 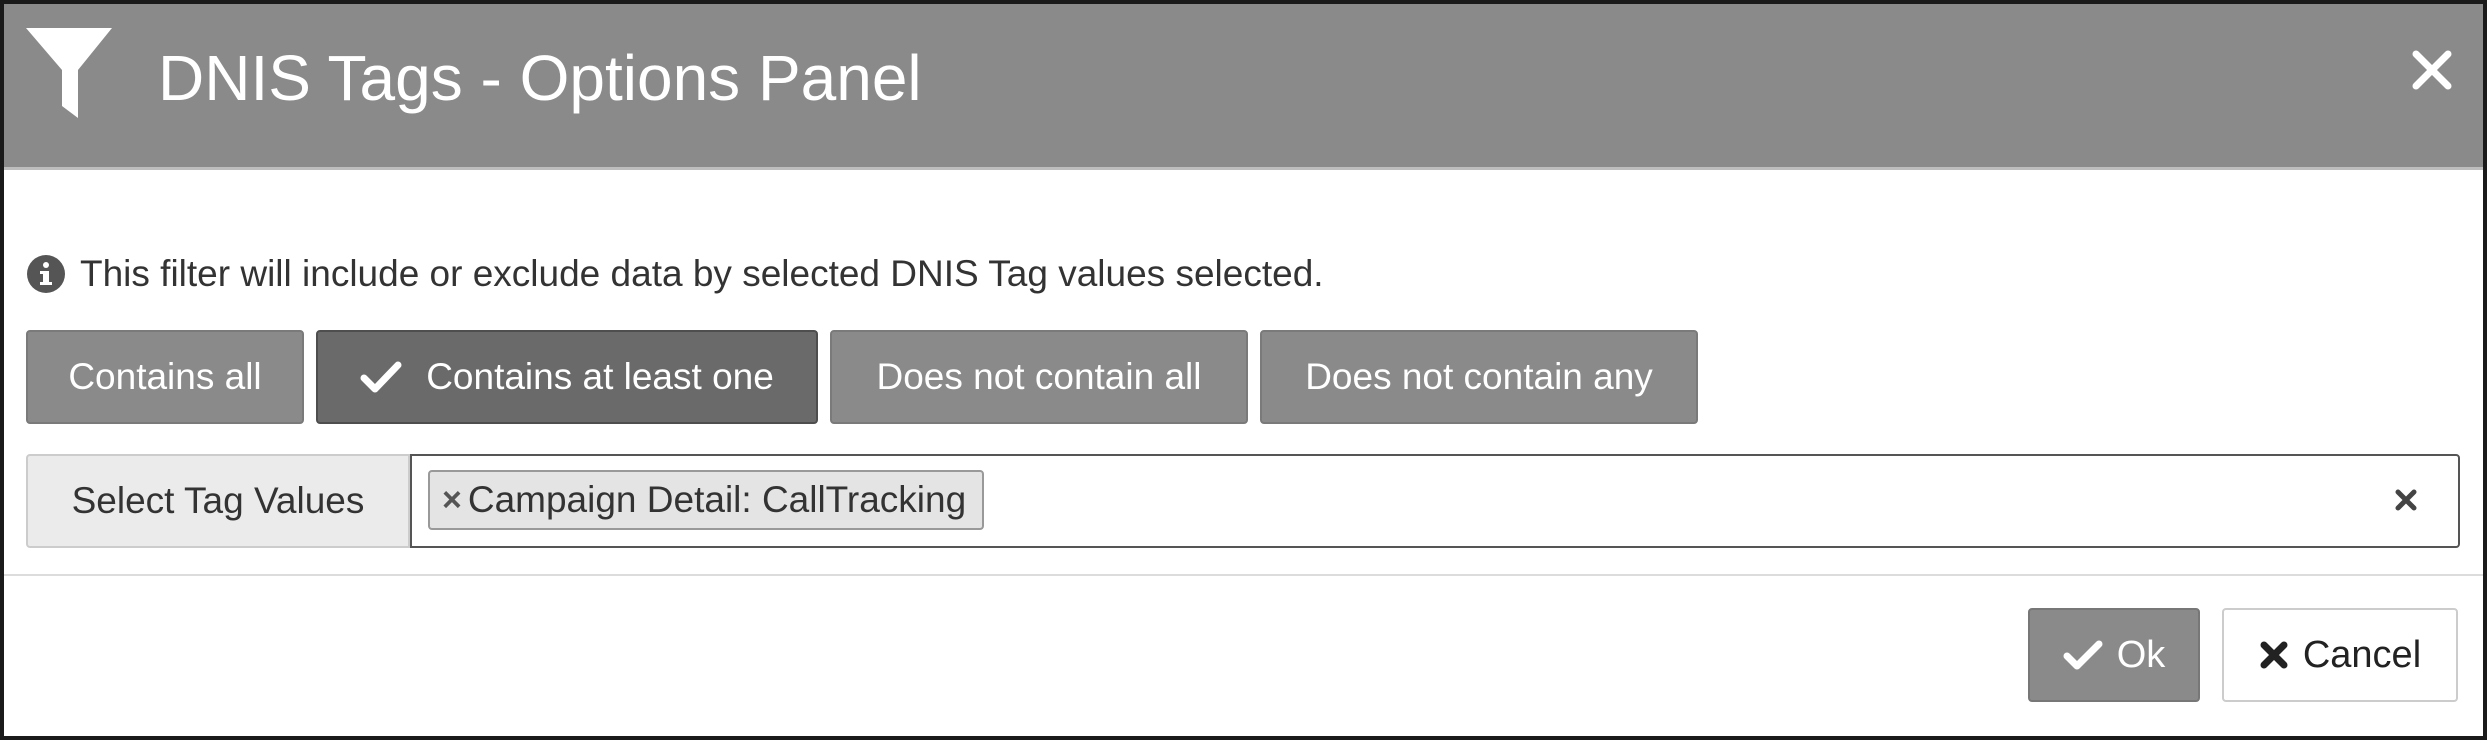 I want to click on ok-button: Ok, so click(x=2114, y=655).